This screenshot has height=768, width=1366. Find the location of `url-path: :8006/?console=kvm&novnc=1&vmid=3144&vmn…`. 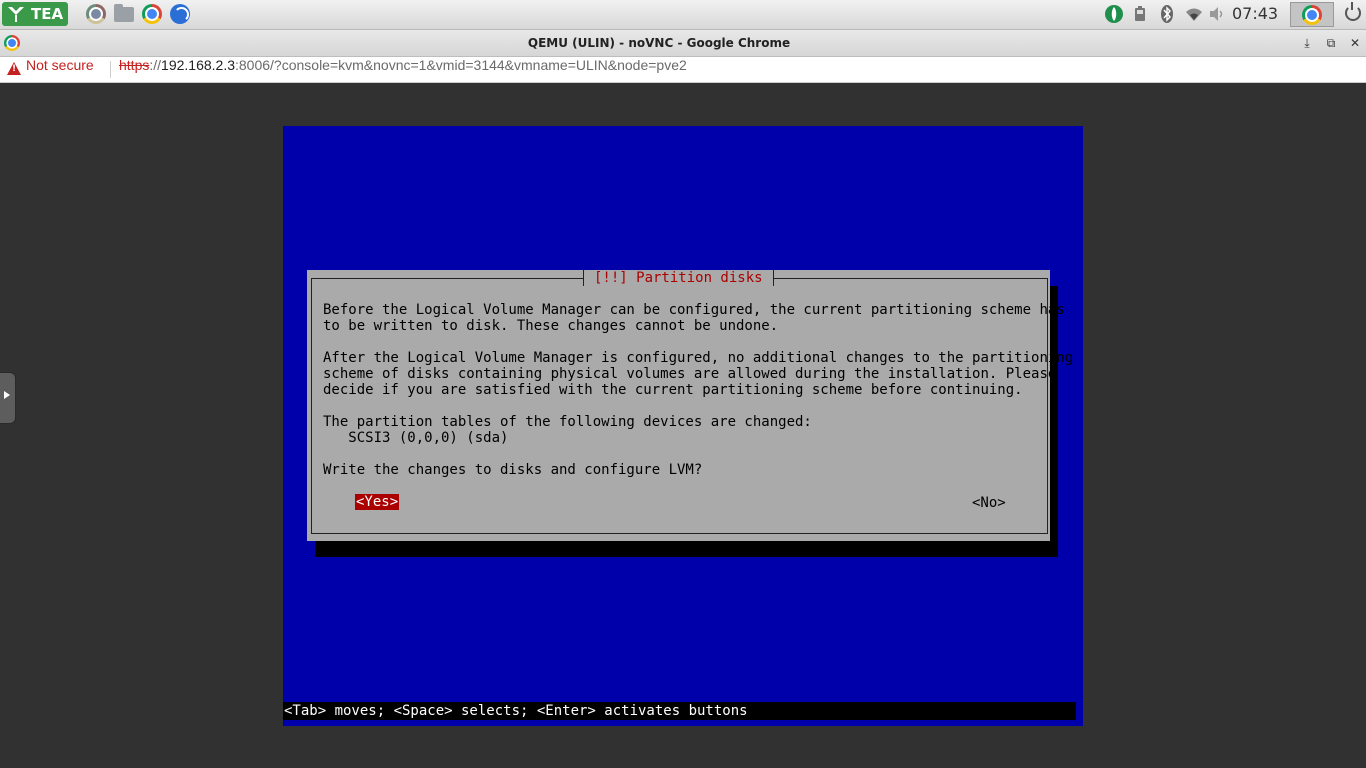

url-path: :8006/?console=kvm&novnc=1&vmid=3144&vmn… is located at coordinates (461, 65).